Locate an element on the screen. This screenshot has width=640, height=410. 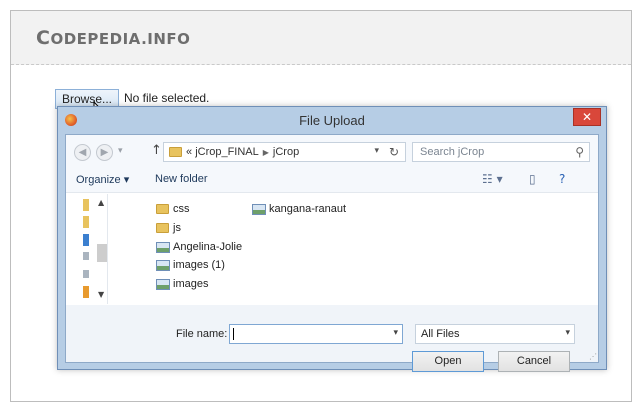
back-button: ◀ is located at coordinates (82, 152).